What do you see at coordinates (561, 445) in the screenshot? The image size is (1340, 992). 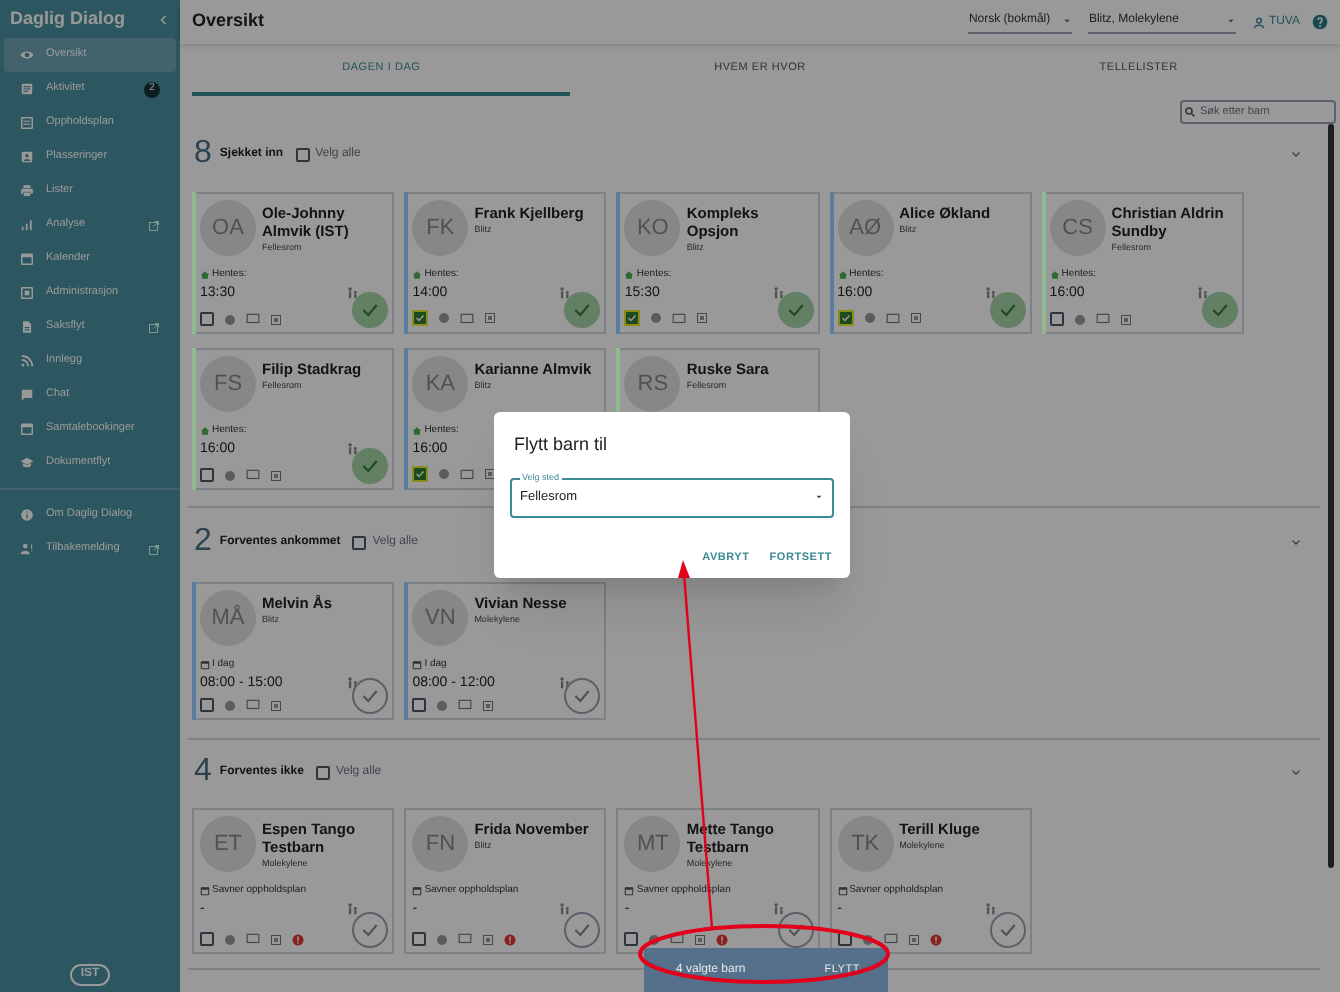 I see `dialog-title: Flytt barn til` at bounding box center [561, 445].